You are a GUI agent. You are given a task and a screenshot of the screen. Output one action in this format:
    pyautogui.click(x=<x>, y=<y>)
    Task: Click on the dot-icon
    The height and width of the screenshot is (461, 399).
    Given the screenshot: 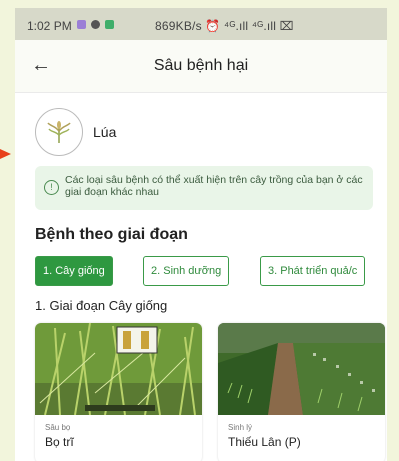 What is the action you would take?
    pyautogui.click(x=95, y=24)
    